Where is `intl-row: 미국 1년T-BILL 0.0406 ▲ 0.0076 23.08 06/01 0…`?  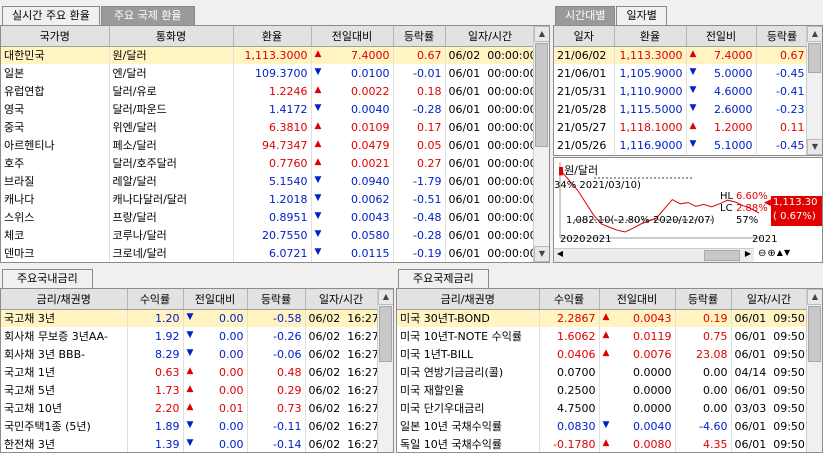 intl-row: 미국 1년T-BILL 0.0406 ▲ 0.0076 23.08 06/01 0… is located at coordinates (602, 354).